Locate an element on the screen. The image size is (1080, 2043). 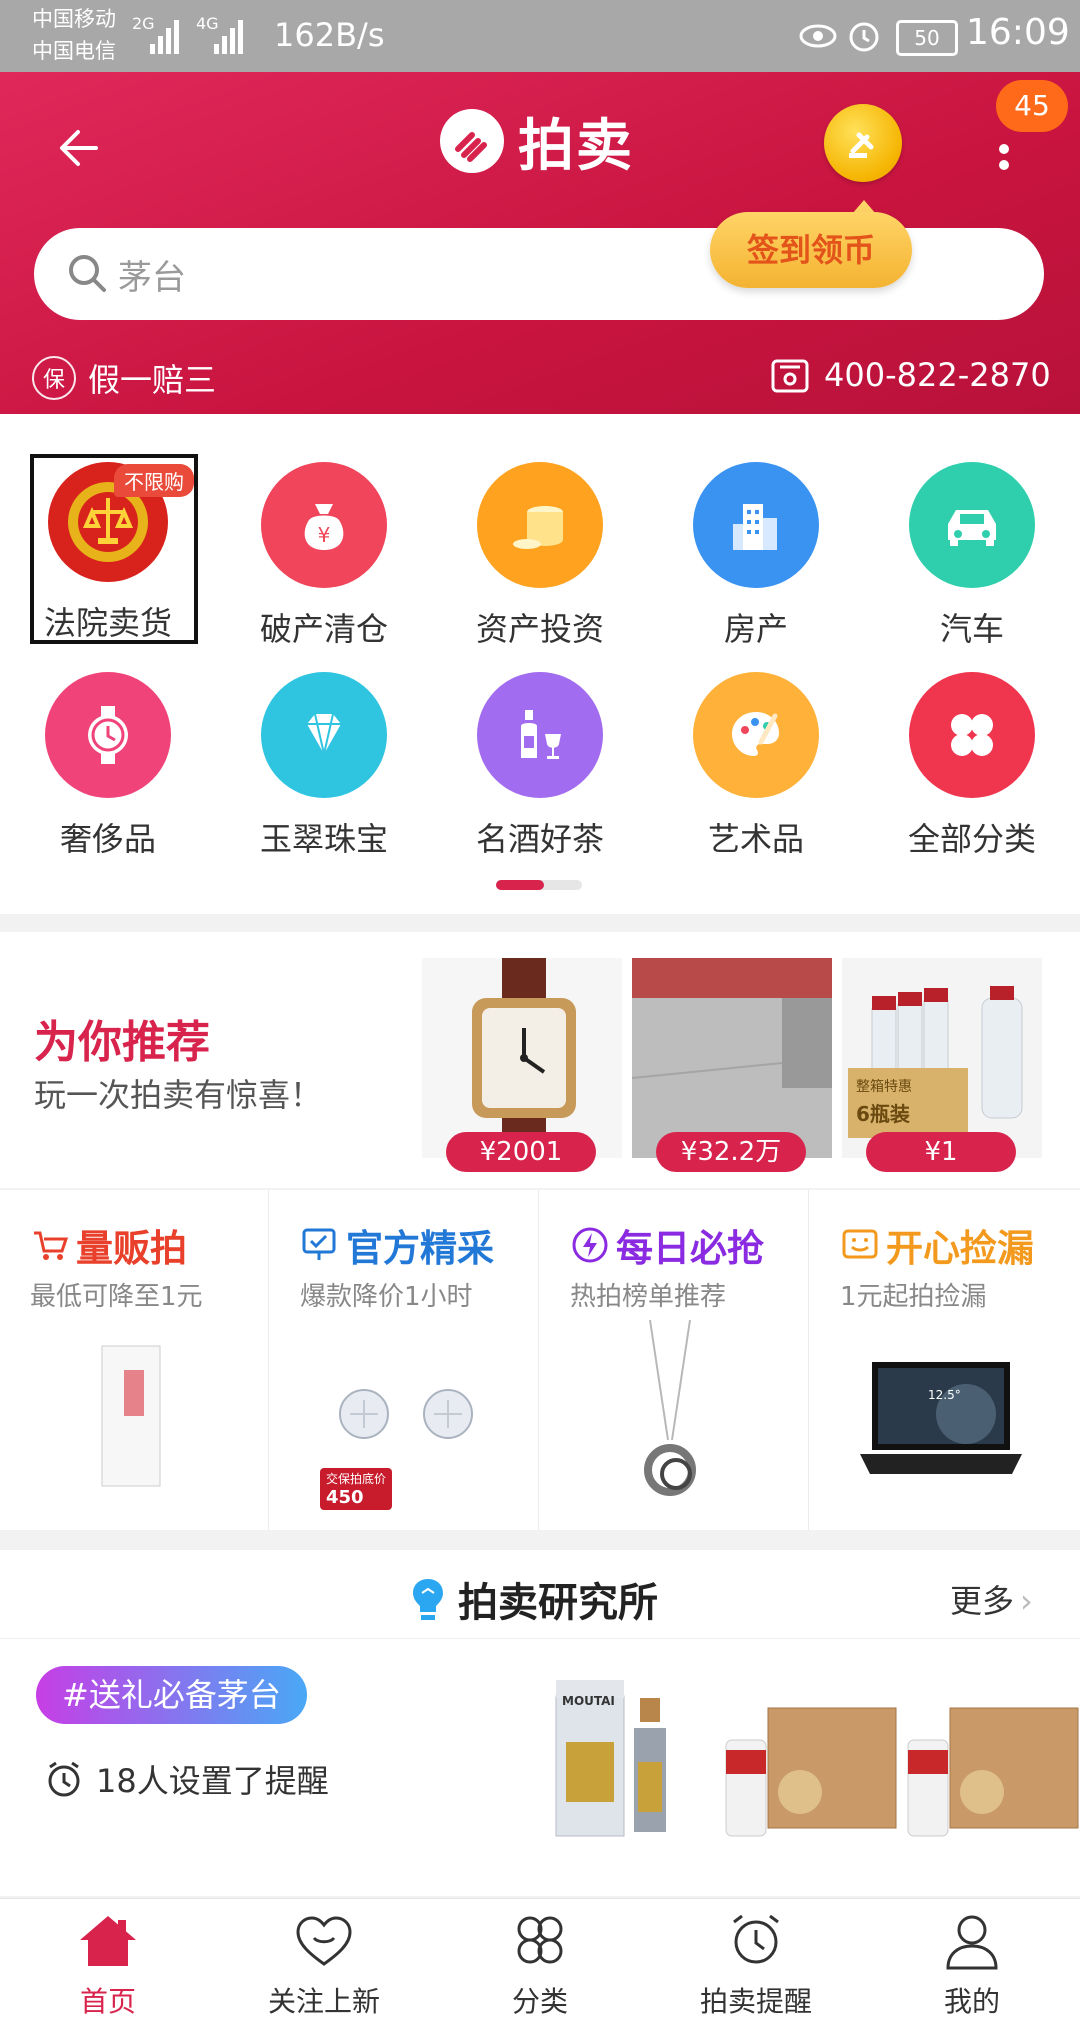
recommend-title: 为你推荐 is located at coordinates (122, 1042).